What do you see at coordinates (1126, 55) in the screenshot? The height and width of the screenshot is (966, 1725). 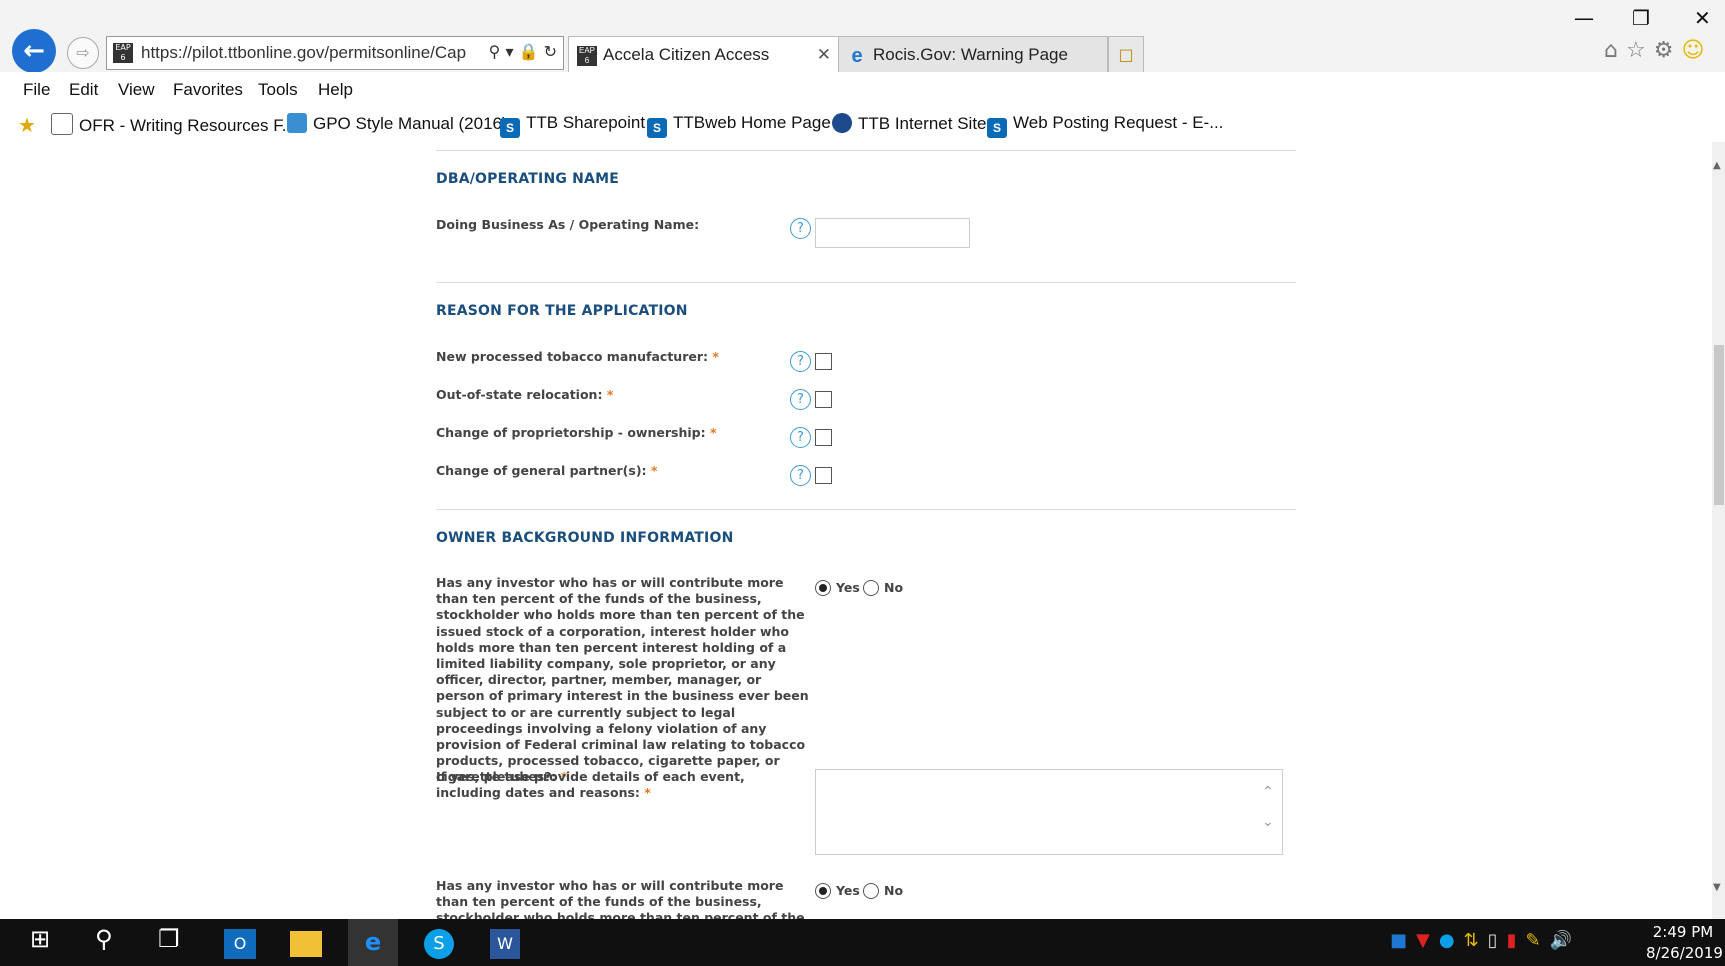 I see `new-tab-button: □` at bounding box center [1126, 55].